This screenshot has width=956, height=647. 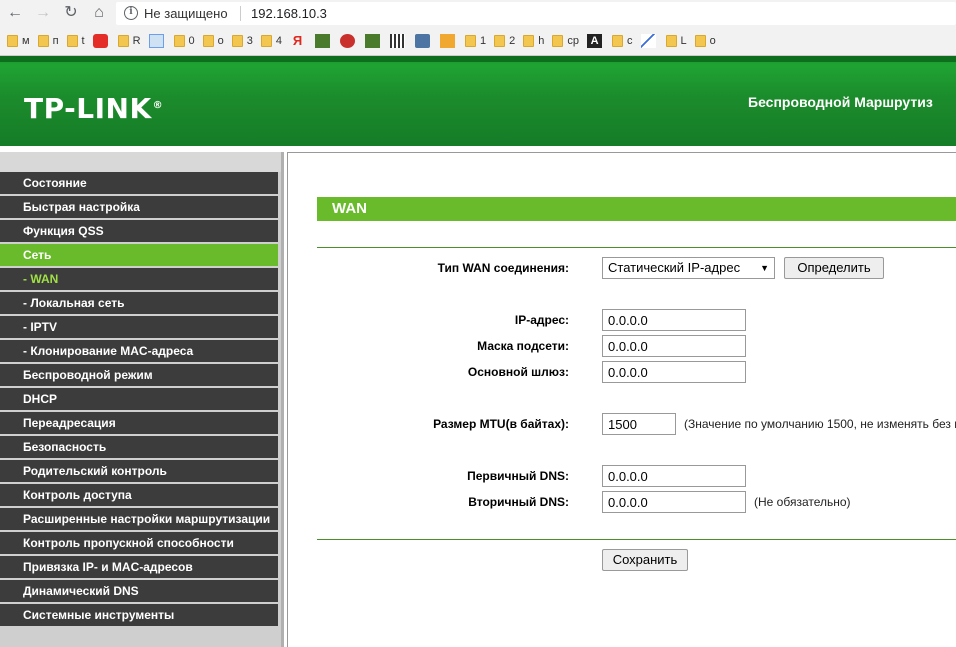 I want to click on secondary-dns-field, so click(x=674, y=502).